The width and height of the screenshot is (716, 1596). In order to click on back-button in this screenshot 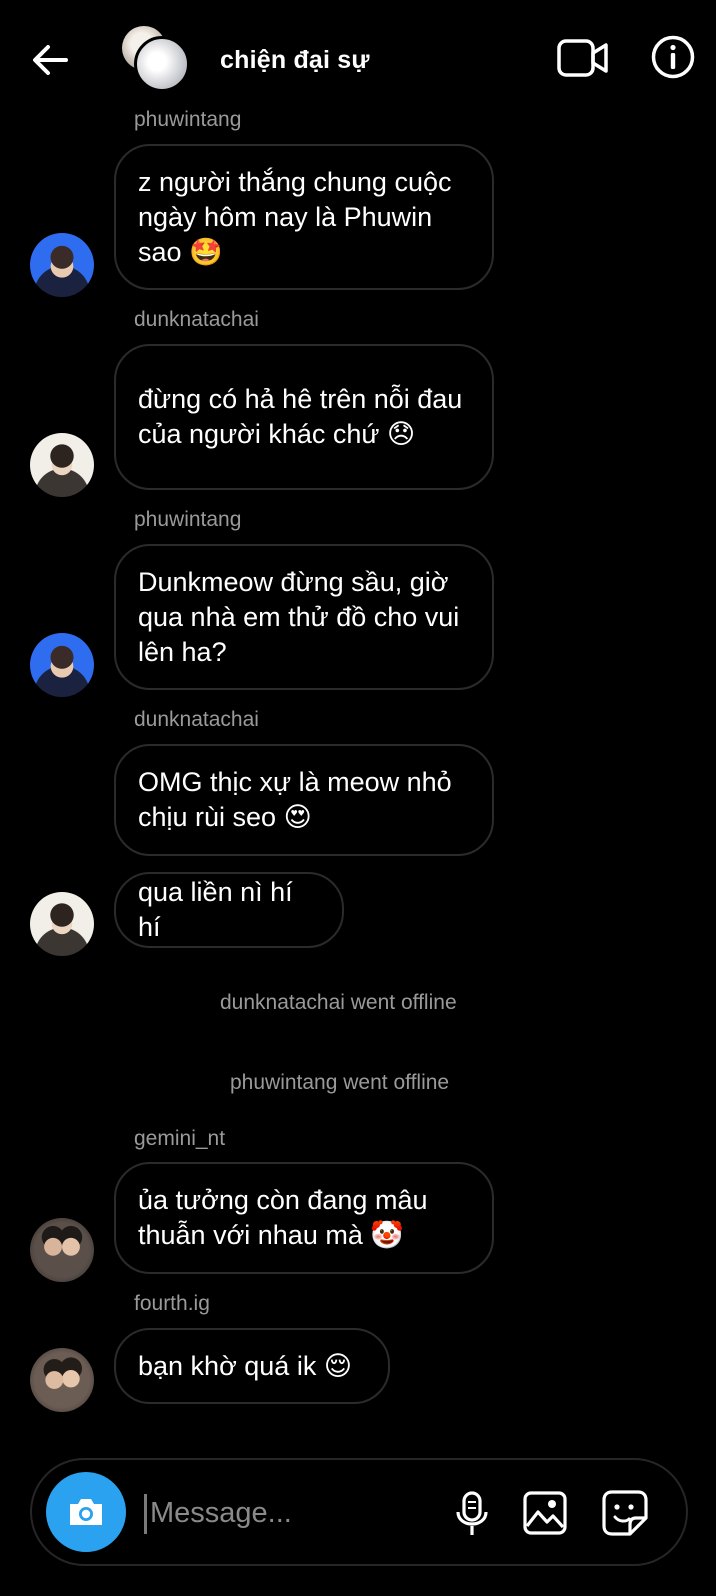, I will do `click(50, 60)`.